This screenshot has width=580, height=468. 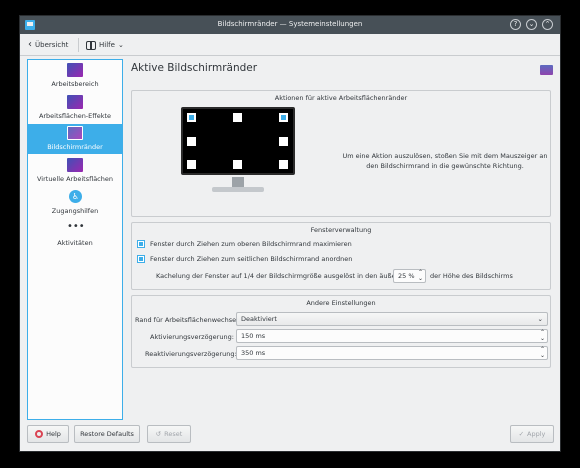 I want to click on group-title: Fensterverwaltung, so click(x=341, y=230).